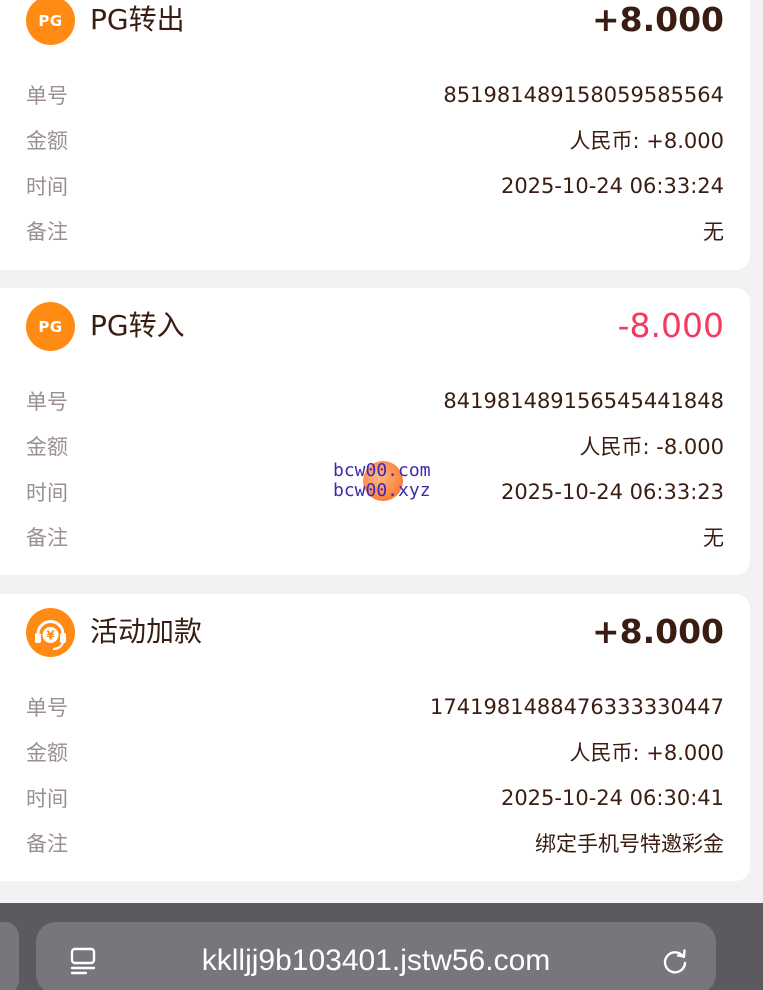 The height and width of the screenshot is (990, 763). Describe the element at coordinates (375, 707) in the screenshot. I see `detail-row-order-number: 单号 1741981488476333330447` at that location.